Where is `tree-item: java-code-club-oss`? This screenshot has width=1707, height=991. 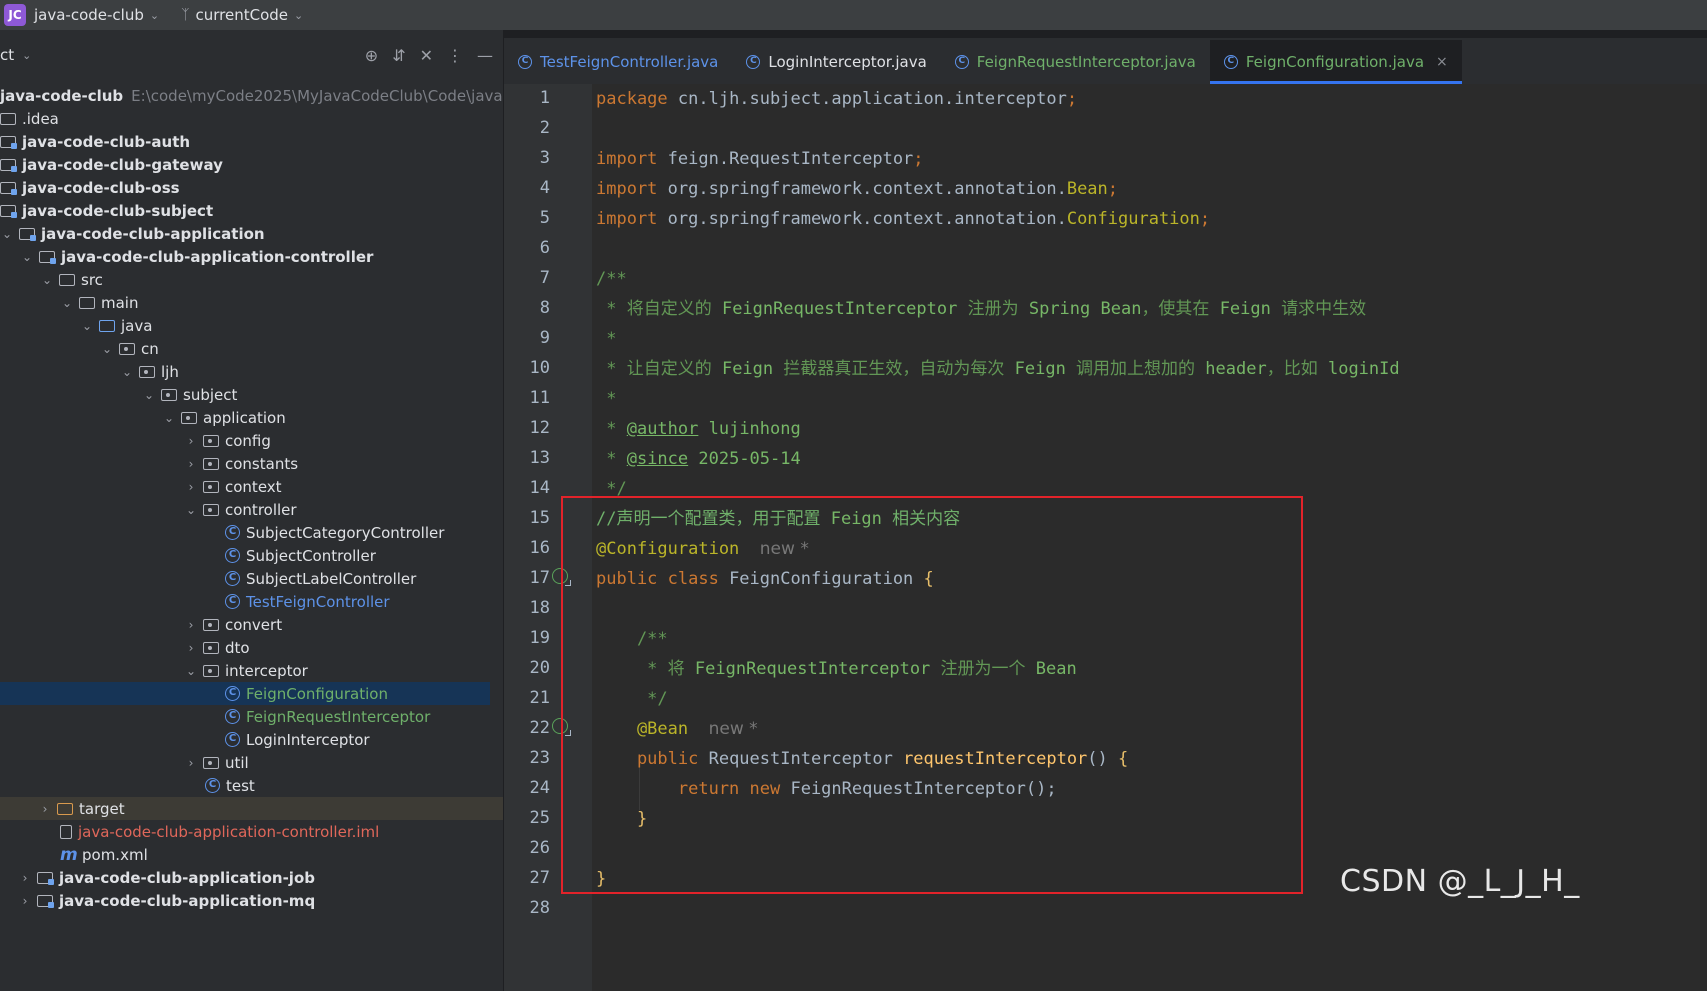
tree-item: java-code-club-oss is located at coordinates (251, 187).